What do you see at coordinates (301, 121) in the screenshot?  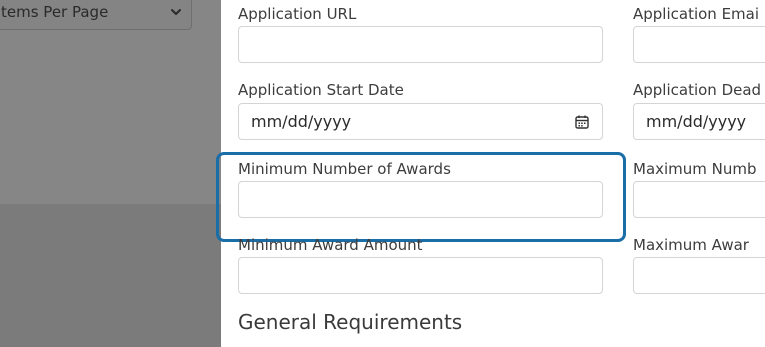 I see `application-start-date-placeholder: mm/dd/yyyy` at bounding box center [301, 121].